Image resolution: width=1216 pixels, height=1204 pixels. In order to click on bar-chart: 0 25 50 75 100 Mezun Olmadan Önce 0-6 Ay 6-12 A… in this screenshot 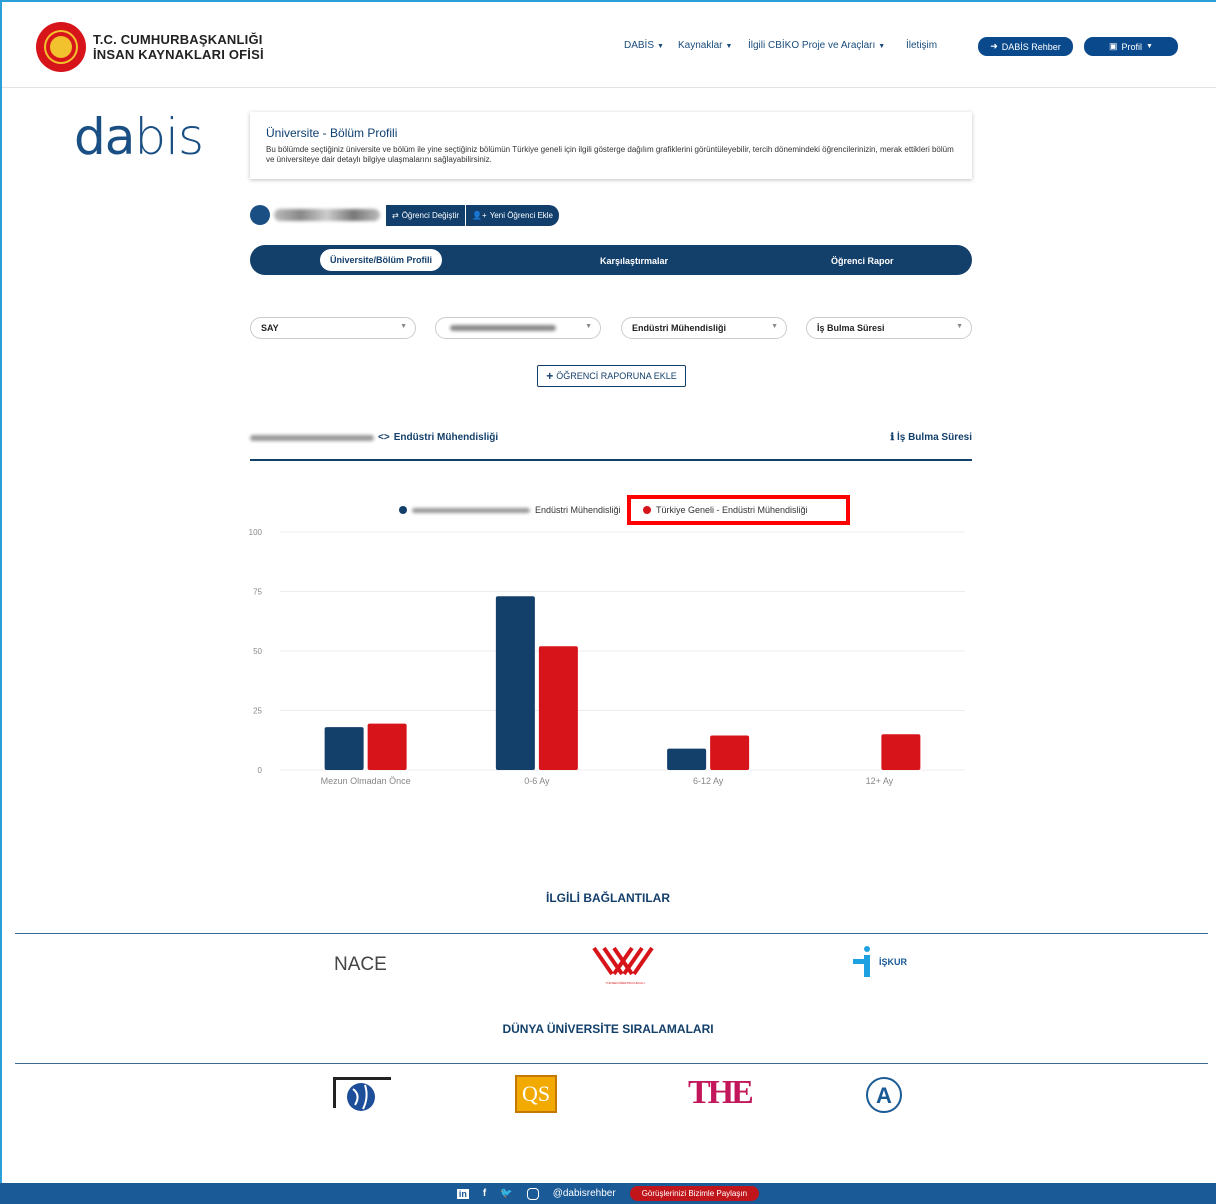, I will do `click(607, 657)`.